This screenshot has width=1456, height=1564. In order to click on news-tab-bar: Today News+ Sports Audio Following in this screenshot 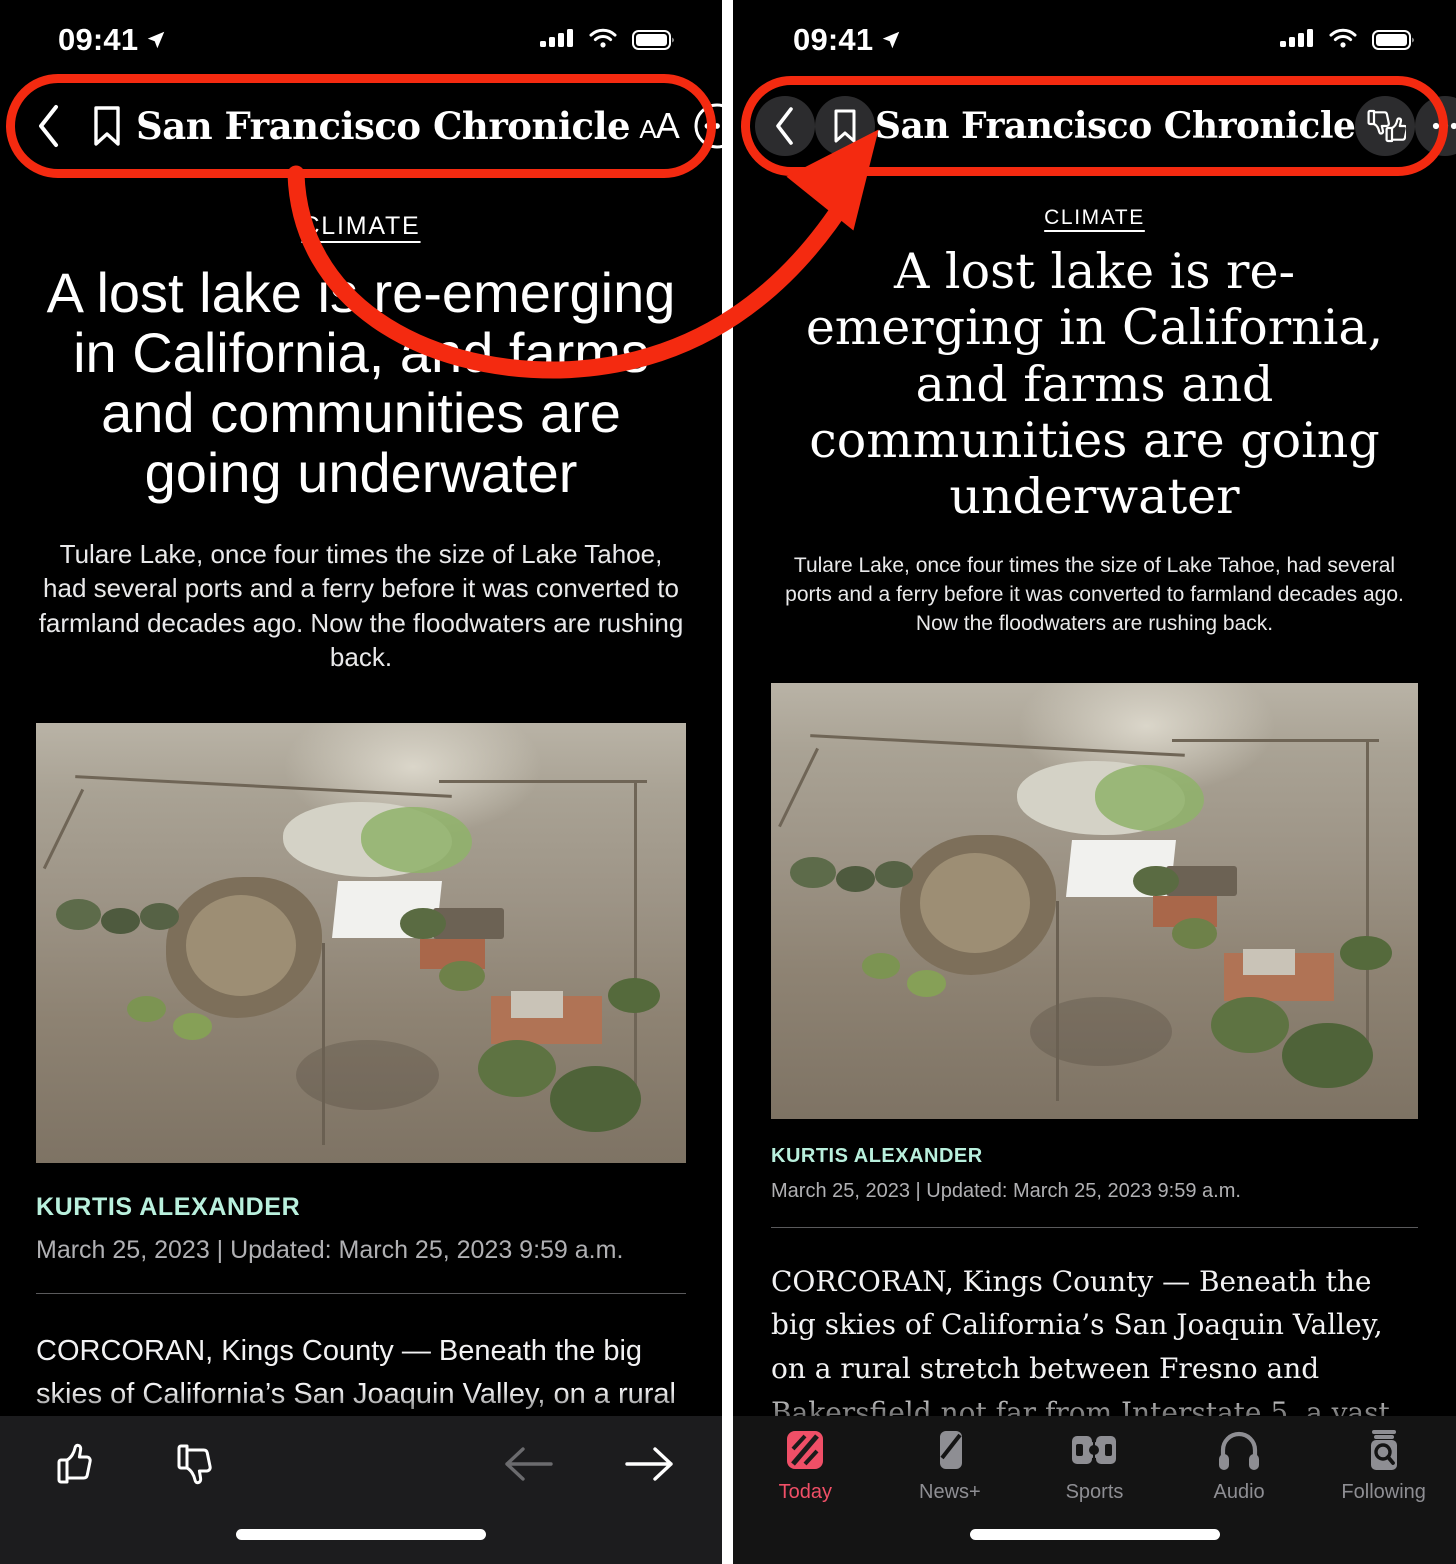, I will do `click(1094, 1490)`.